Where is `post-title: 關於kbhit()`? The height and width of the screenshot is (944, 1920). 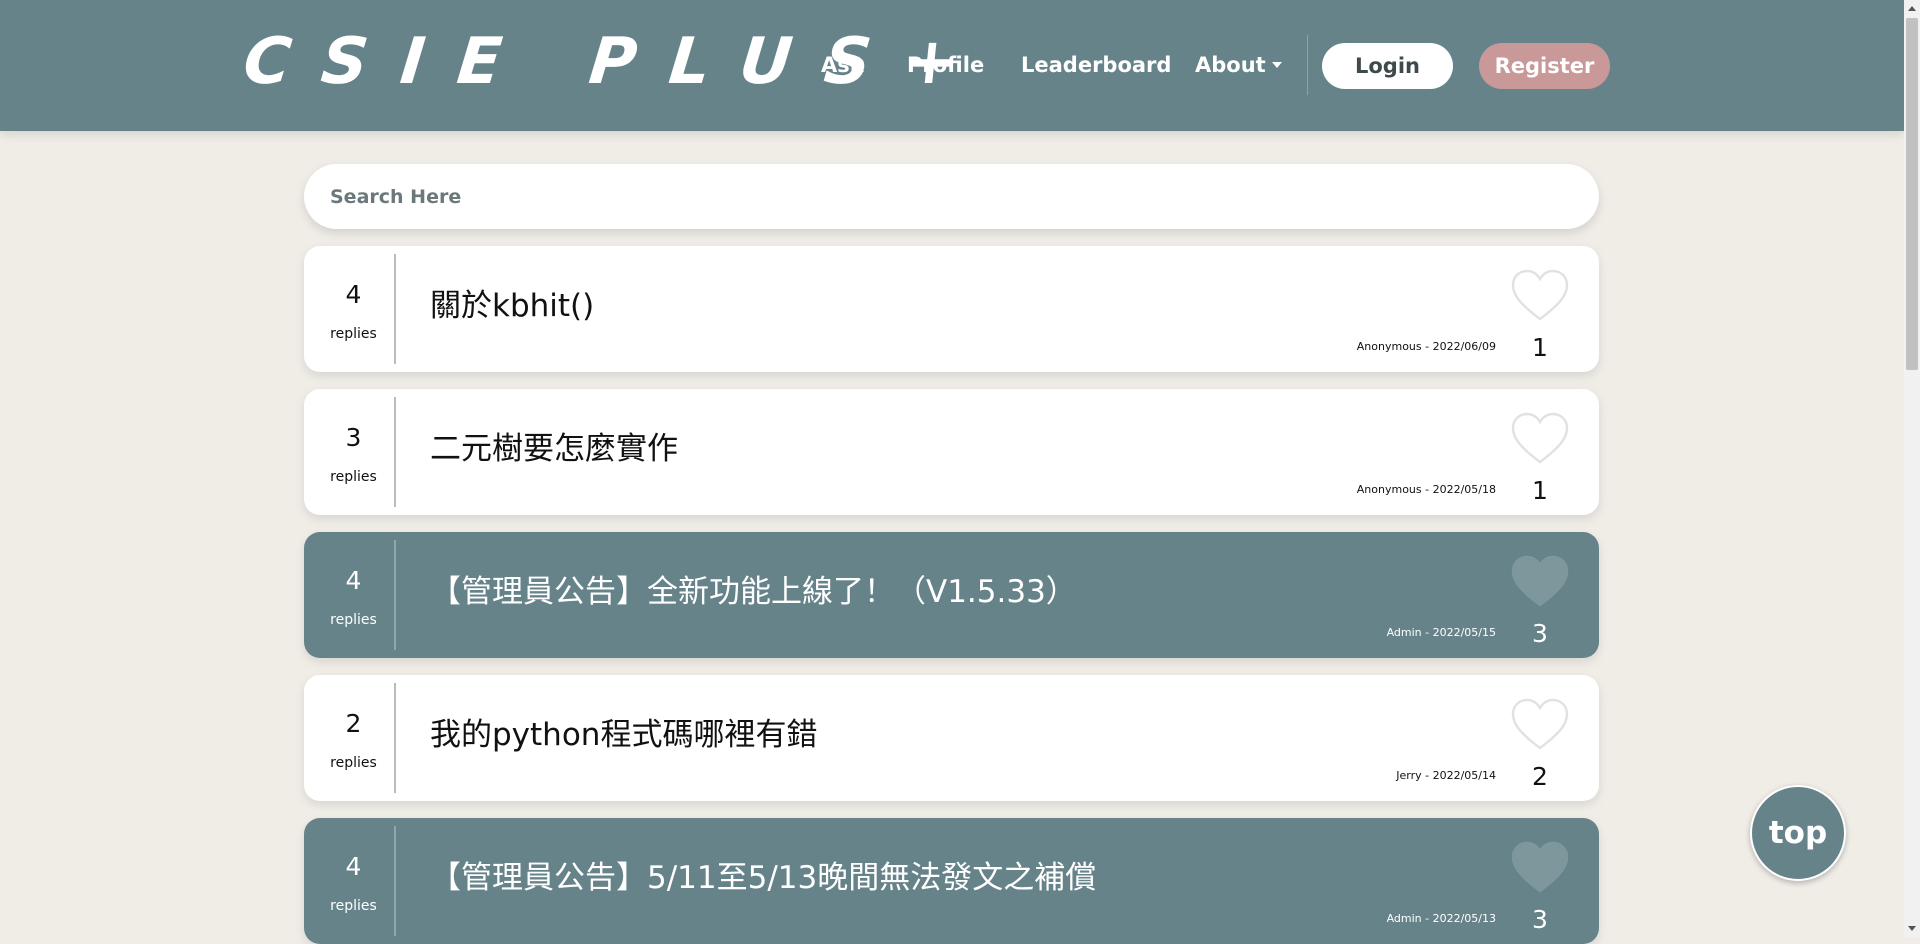
post-title: 關於kbhit() is located at coordinates (512, 306).